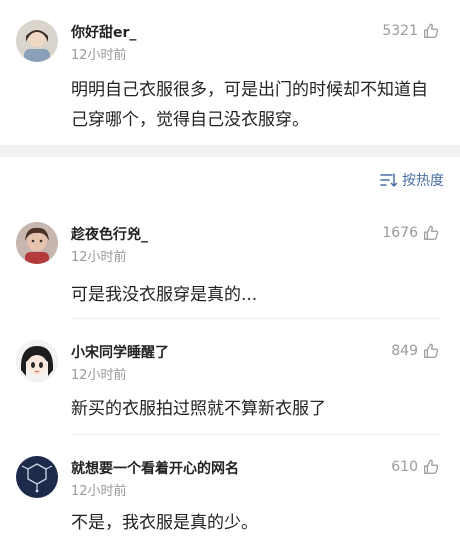  What do you see at coordinates (423, 181) in the screenshot?
I see `sort-label: 按热度` at bounding box center [423, 181].